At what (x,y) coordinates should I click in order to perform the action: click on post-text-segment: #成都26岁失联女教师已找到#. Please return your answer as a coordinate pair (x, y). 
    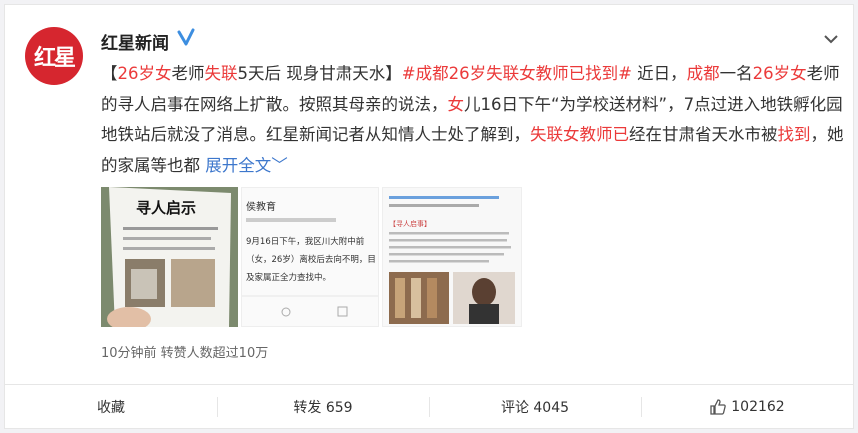
    Looking at the image, I should click on (517, 73).